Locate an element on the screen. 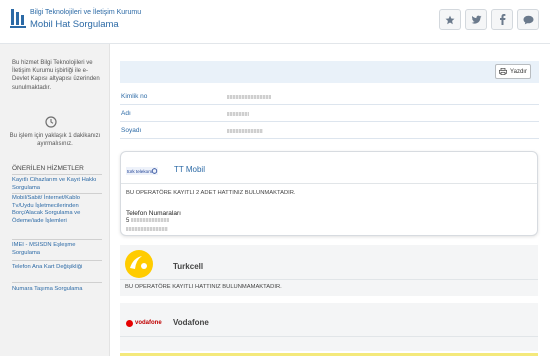  org-name: Bilgi Teknolojileri ve İletişim Kurumu is located at coordinates (86, 12).